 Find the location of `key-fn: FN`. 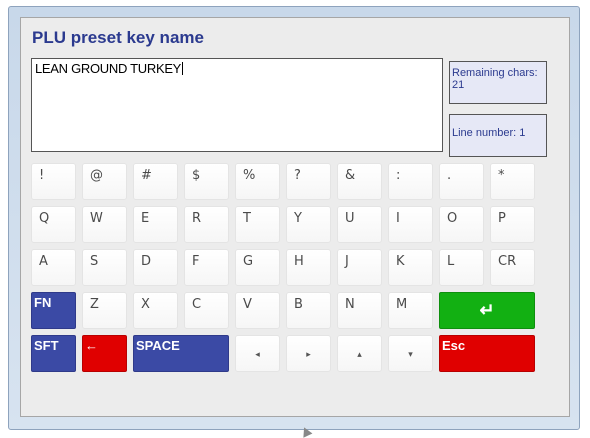

key-fn: FN is located at coordinates (53, 310).